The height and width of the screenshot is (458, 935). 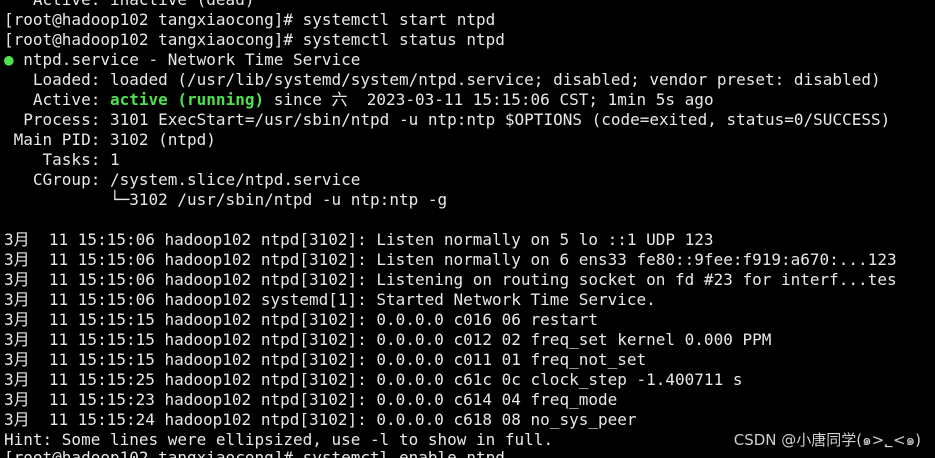 What do you see at coordinates (187, 99) in the screenshot?
I see `active-status: active (running)` at bounding box center [187, 99].